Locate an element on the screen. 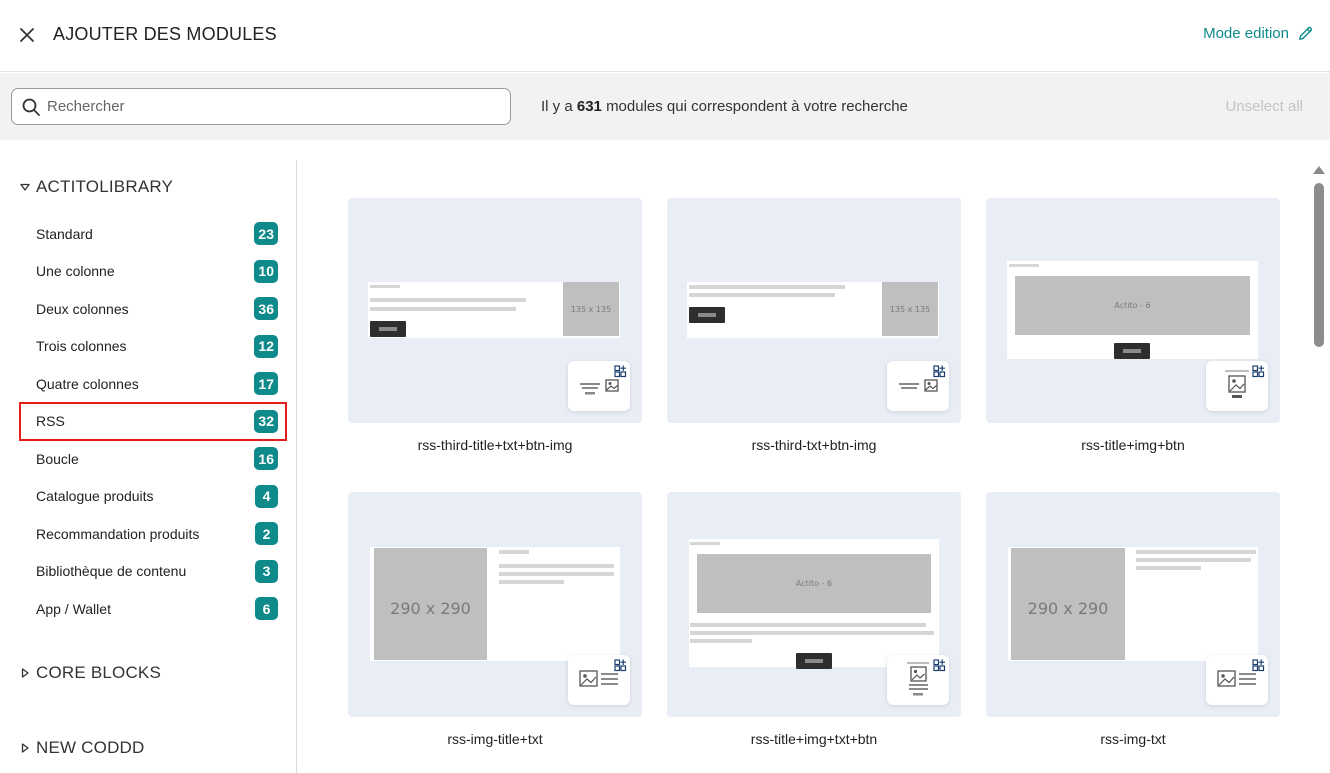 This screenshot has height=773, width=1330. module-card: 135 x 135 rss-third-title+txt+btn-img is located at coordinates (495, 325).